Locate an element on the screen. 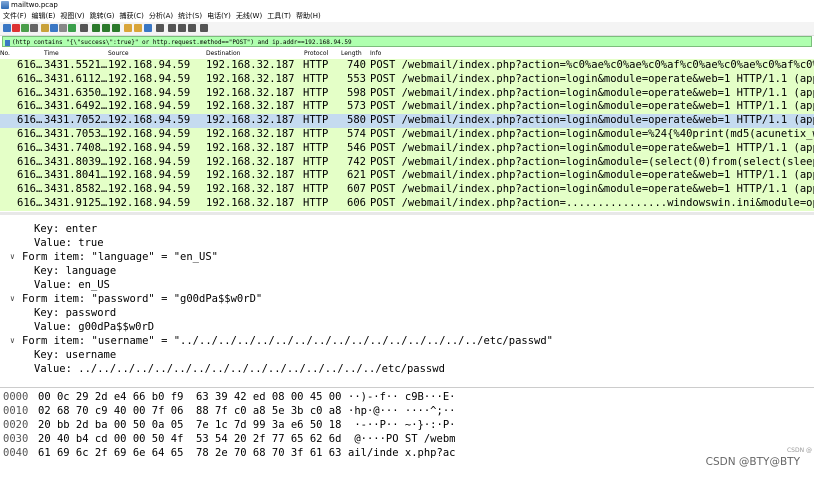 The image size is (814, 477). last-icon is located at coordinates (138, 28).